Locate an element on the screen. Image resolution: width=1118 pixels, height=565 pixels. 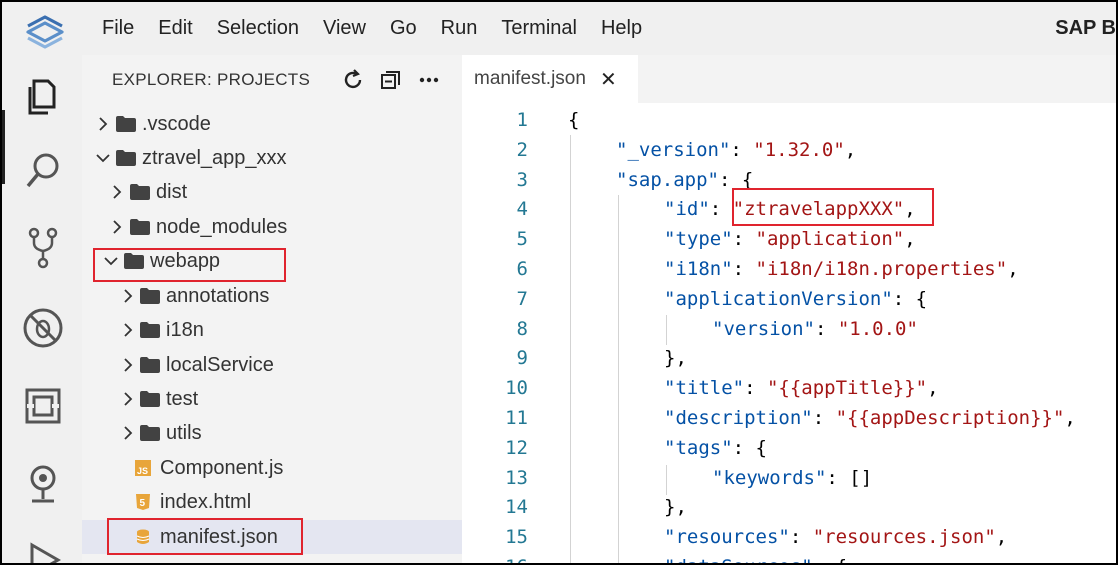
tree-item-node-modules: node_modules is located at coordinates (272, 227).